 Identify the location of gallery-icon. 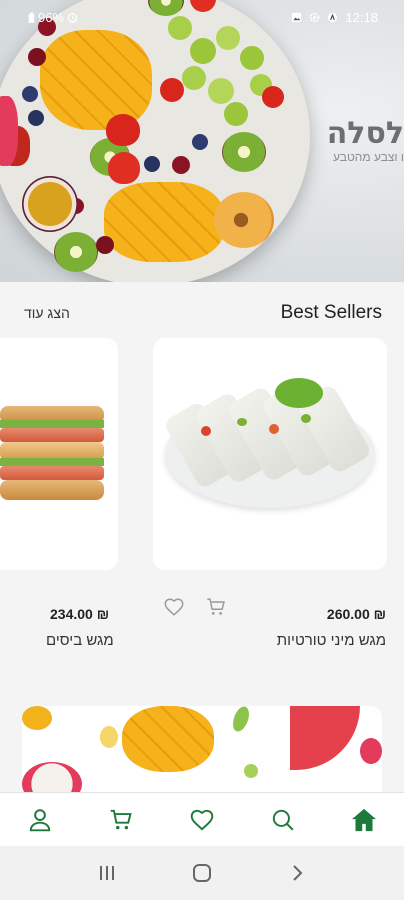
(297, 17).